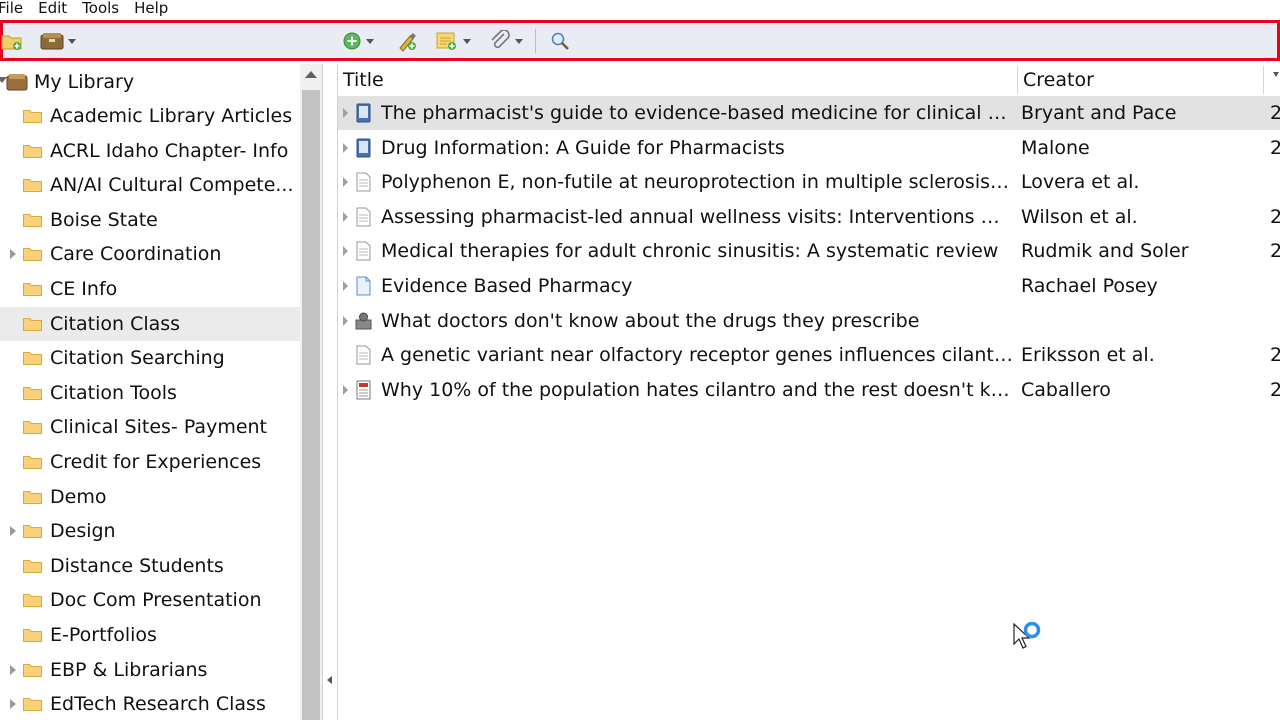  I want to click on add-by-identifier-button, so click(408, 41).